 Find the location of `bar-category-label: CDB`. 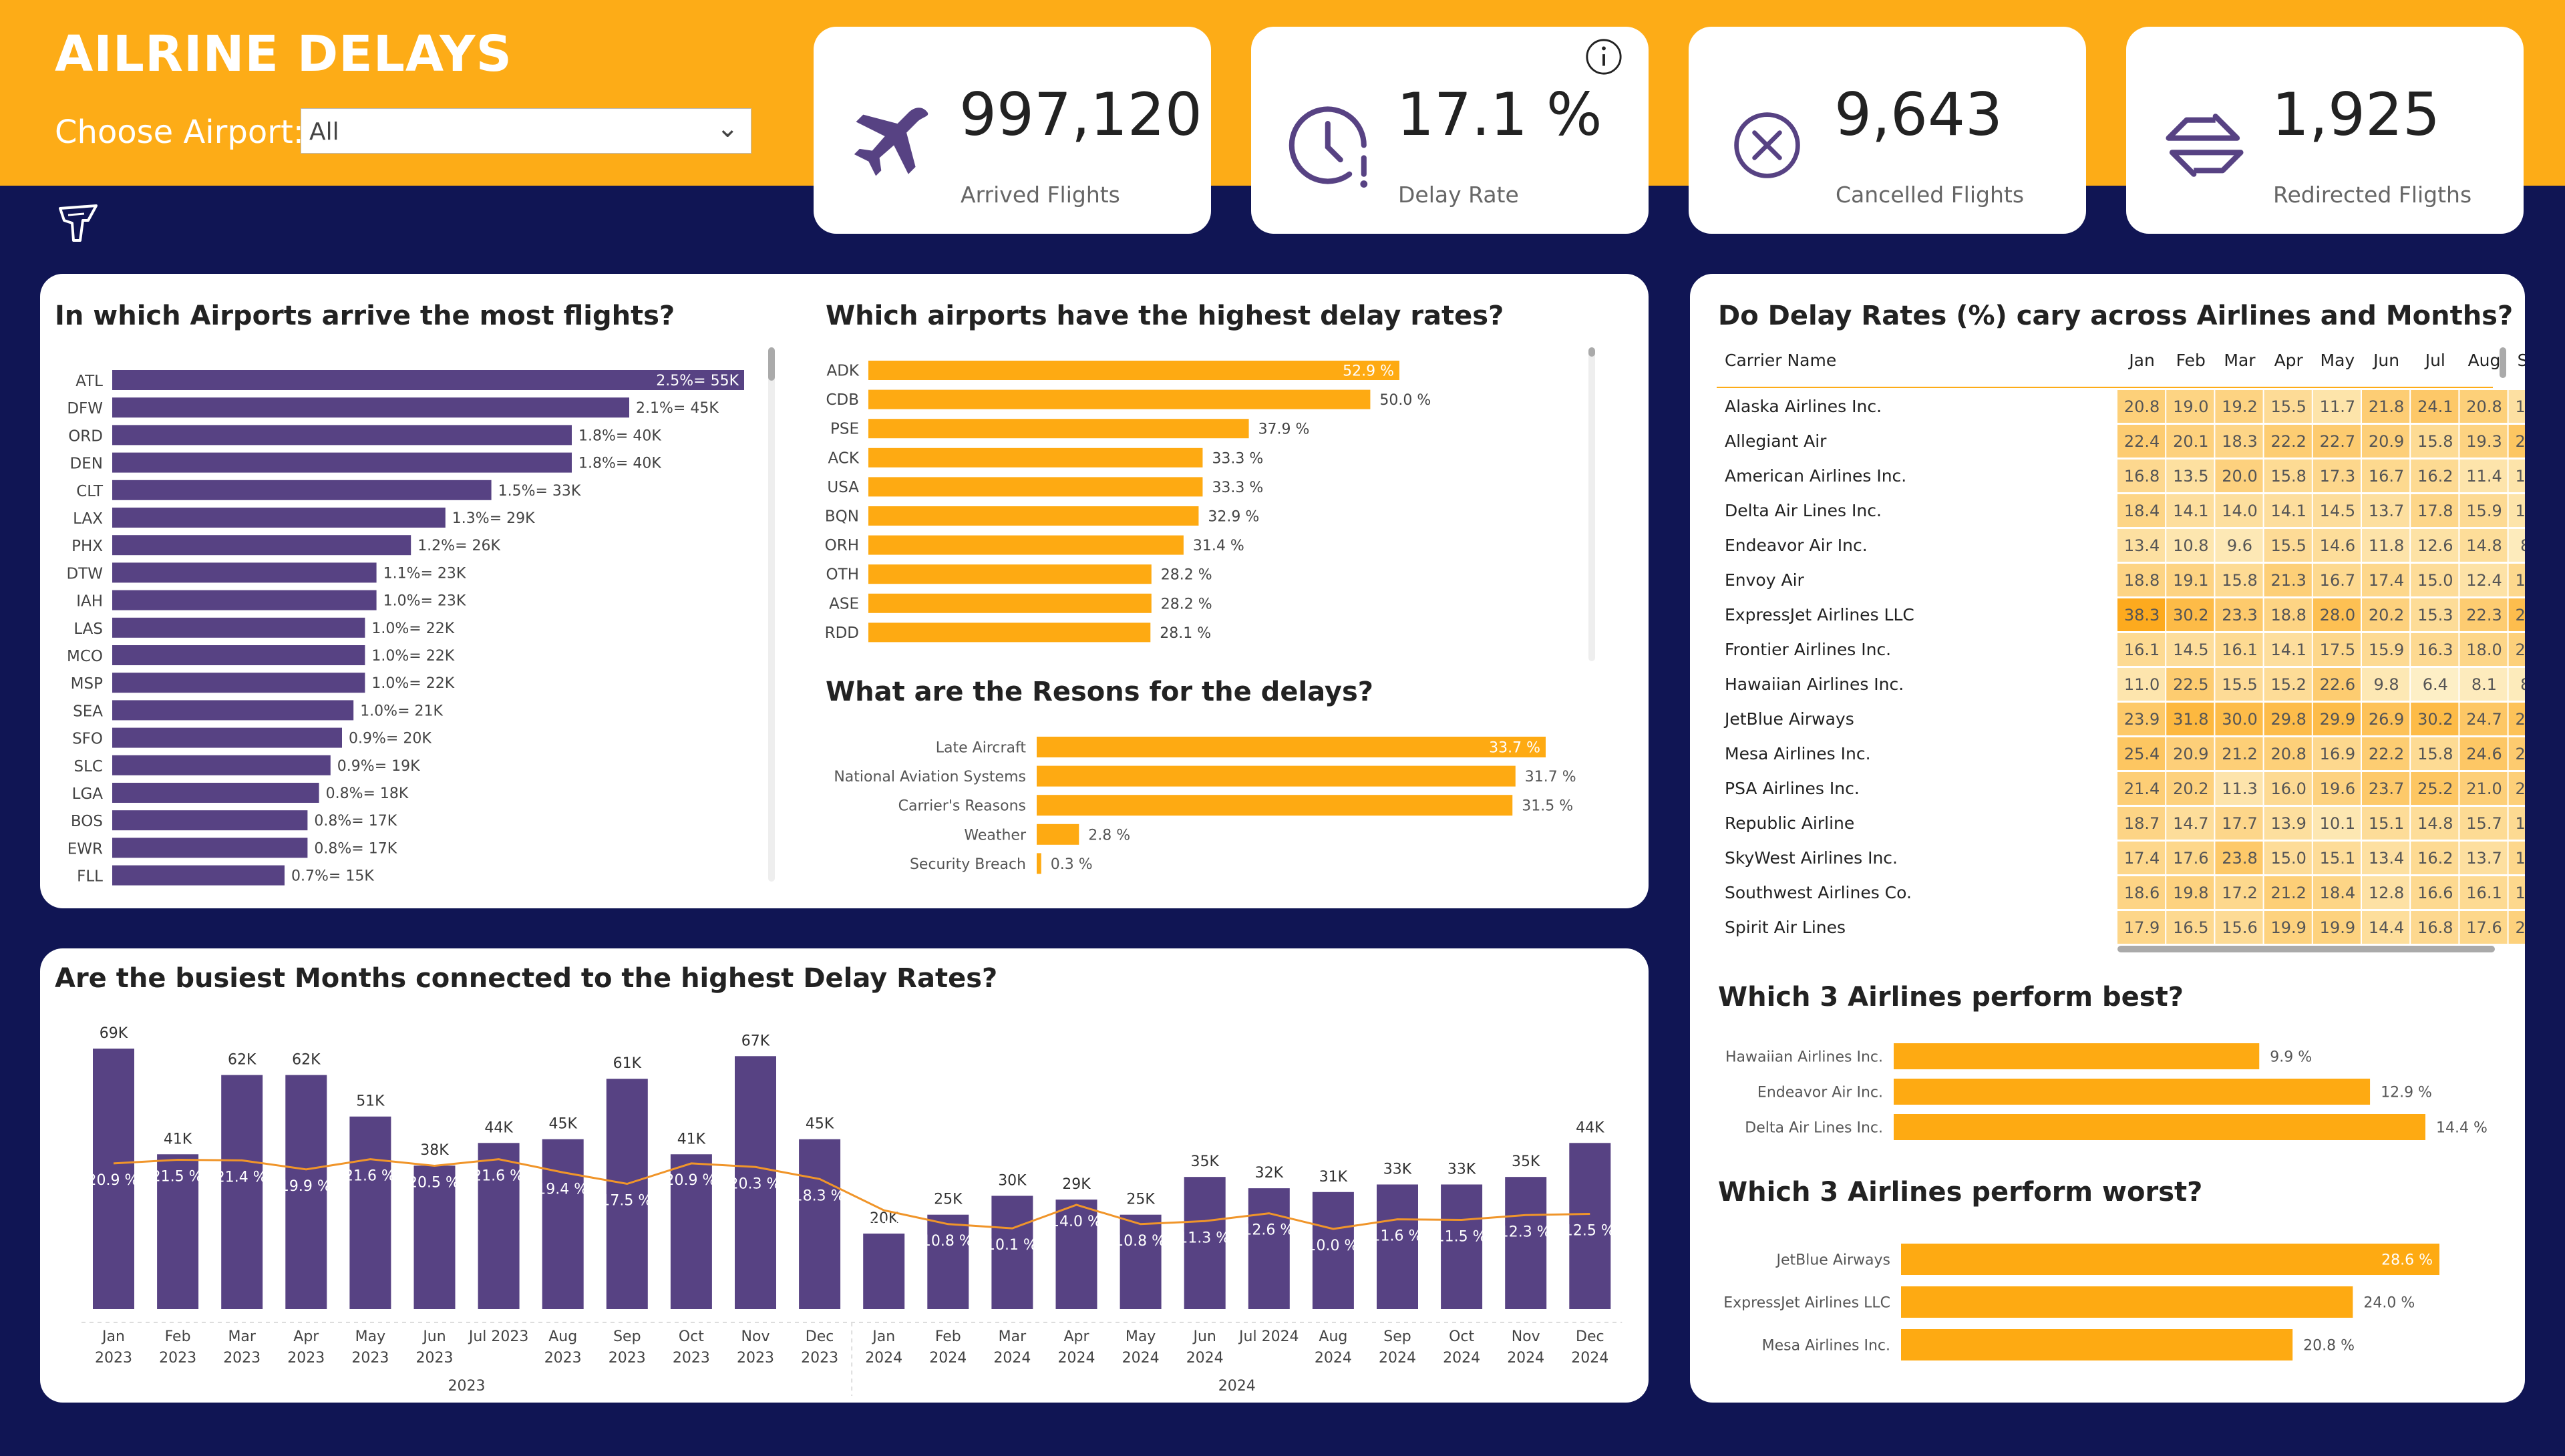

bar-category-label: CDB is located at coordinates (842, 400).